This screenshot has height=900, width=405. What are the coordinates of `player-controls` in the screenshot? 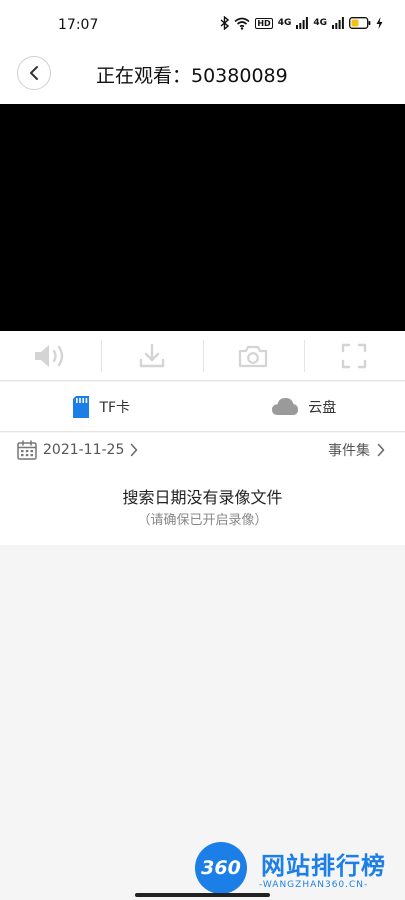 It's located at (202, 356).